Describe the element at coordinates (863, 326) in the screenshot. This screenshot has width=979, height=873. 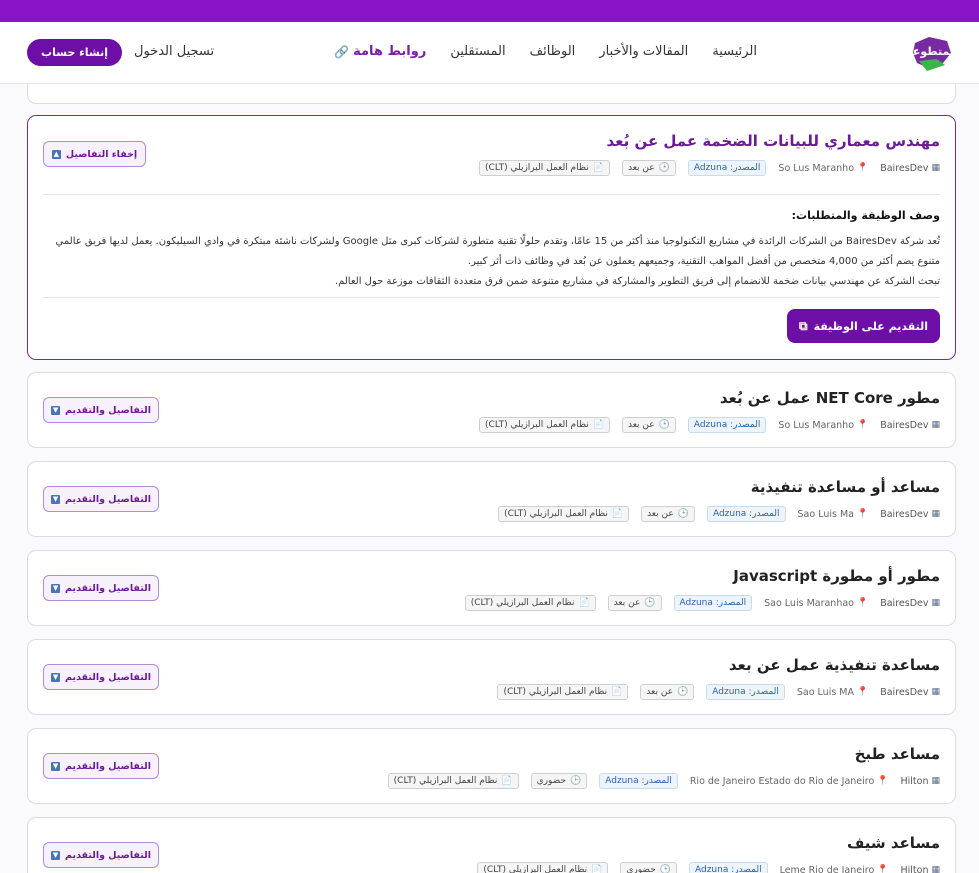
I see `apply-button: التقديم على الوظيفة ⧉` at that location.